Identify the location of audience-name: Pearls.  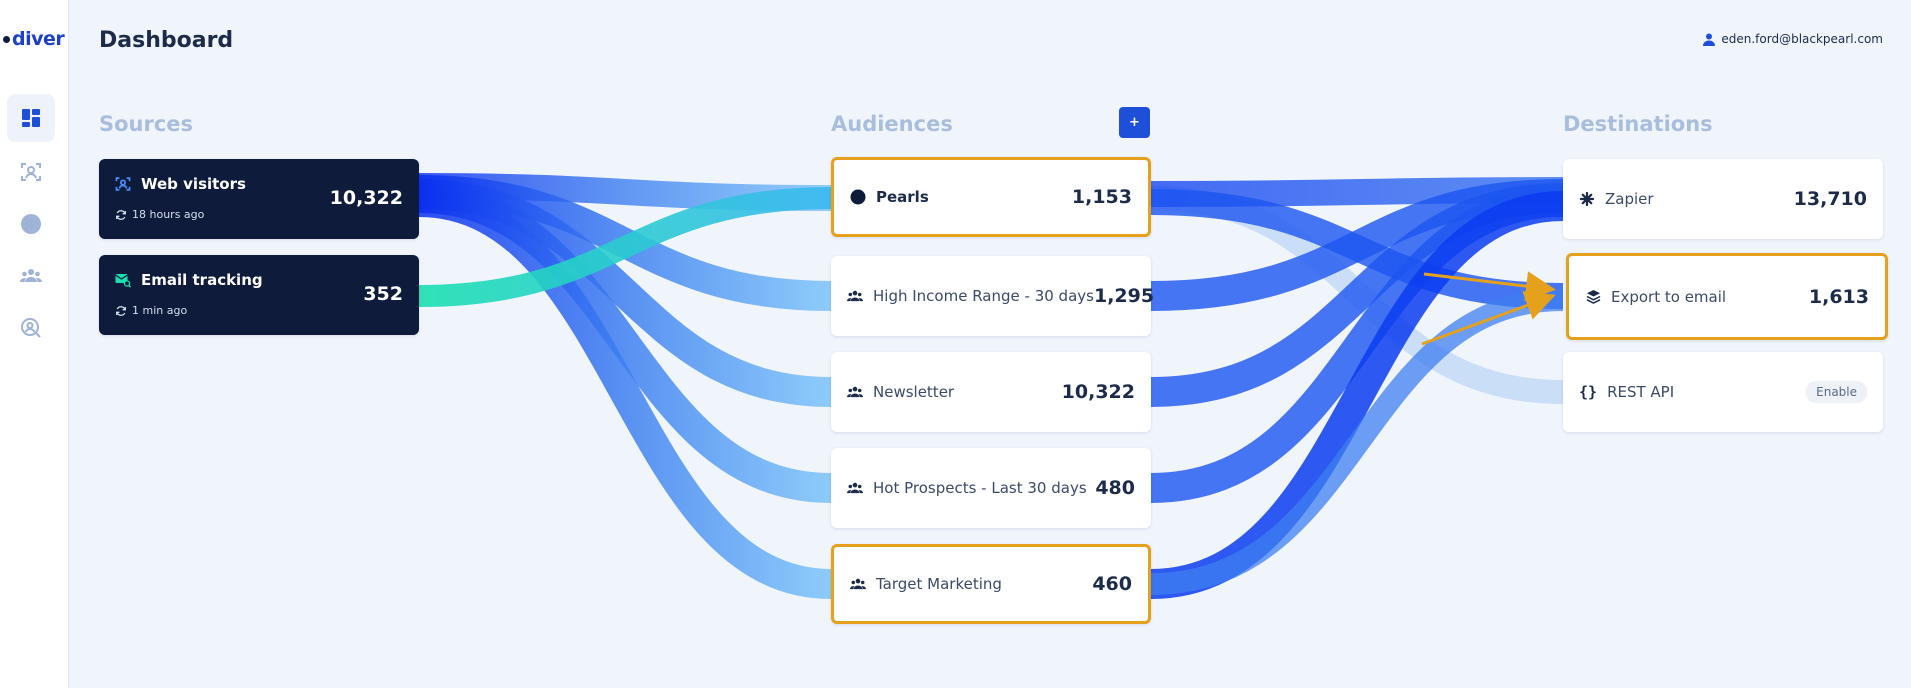
(902, 197).